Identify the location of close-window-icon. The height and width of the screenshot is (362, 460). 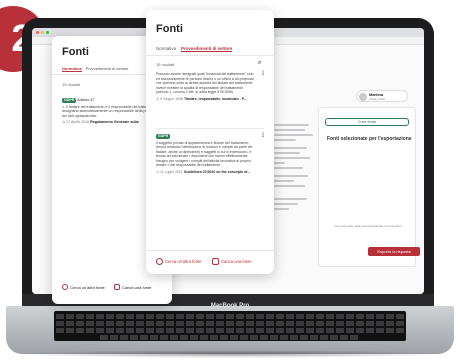
(37, 32).